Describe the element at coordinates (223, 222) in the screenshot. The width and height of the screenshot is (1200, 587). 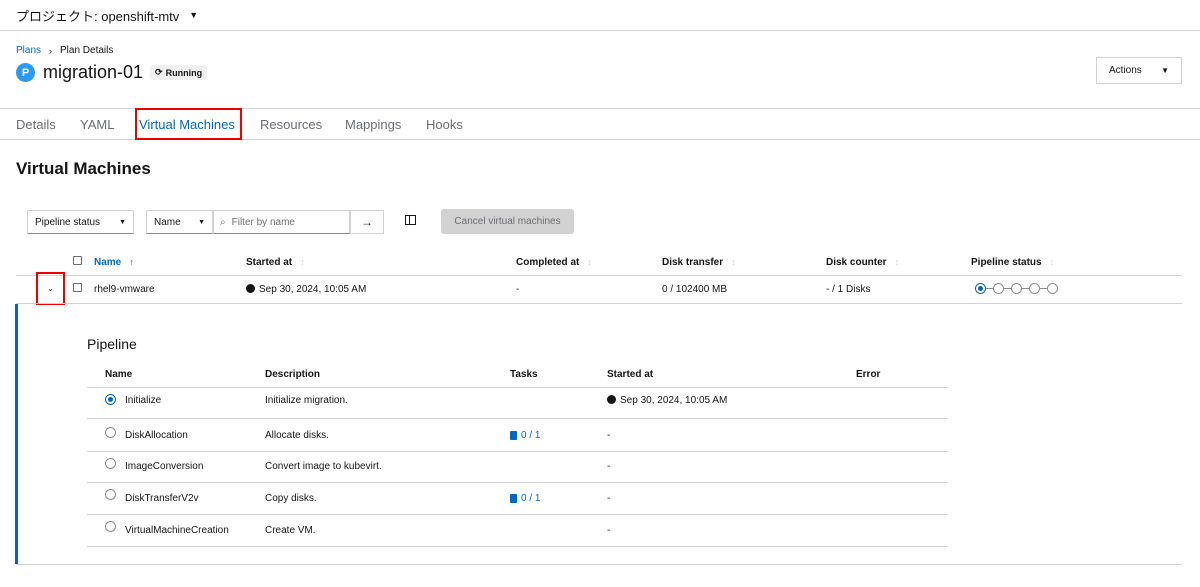
I see `search-icon: ⌕` at that location.